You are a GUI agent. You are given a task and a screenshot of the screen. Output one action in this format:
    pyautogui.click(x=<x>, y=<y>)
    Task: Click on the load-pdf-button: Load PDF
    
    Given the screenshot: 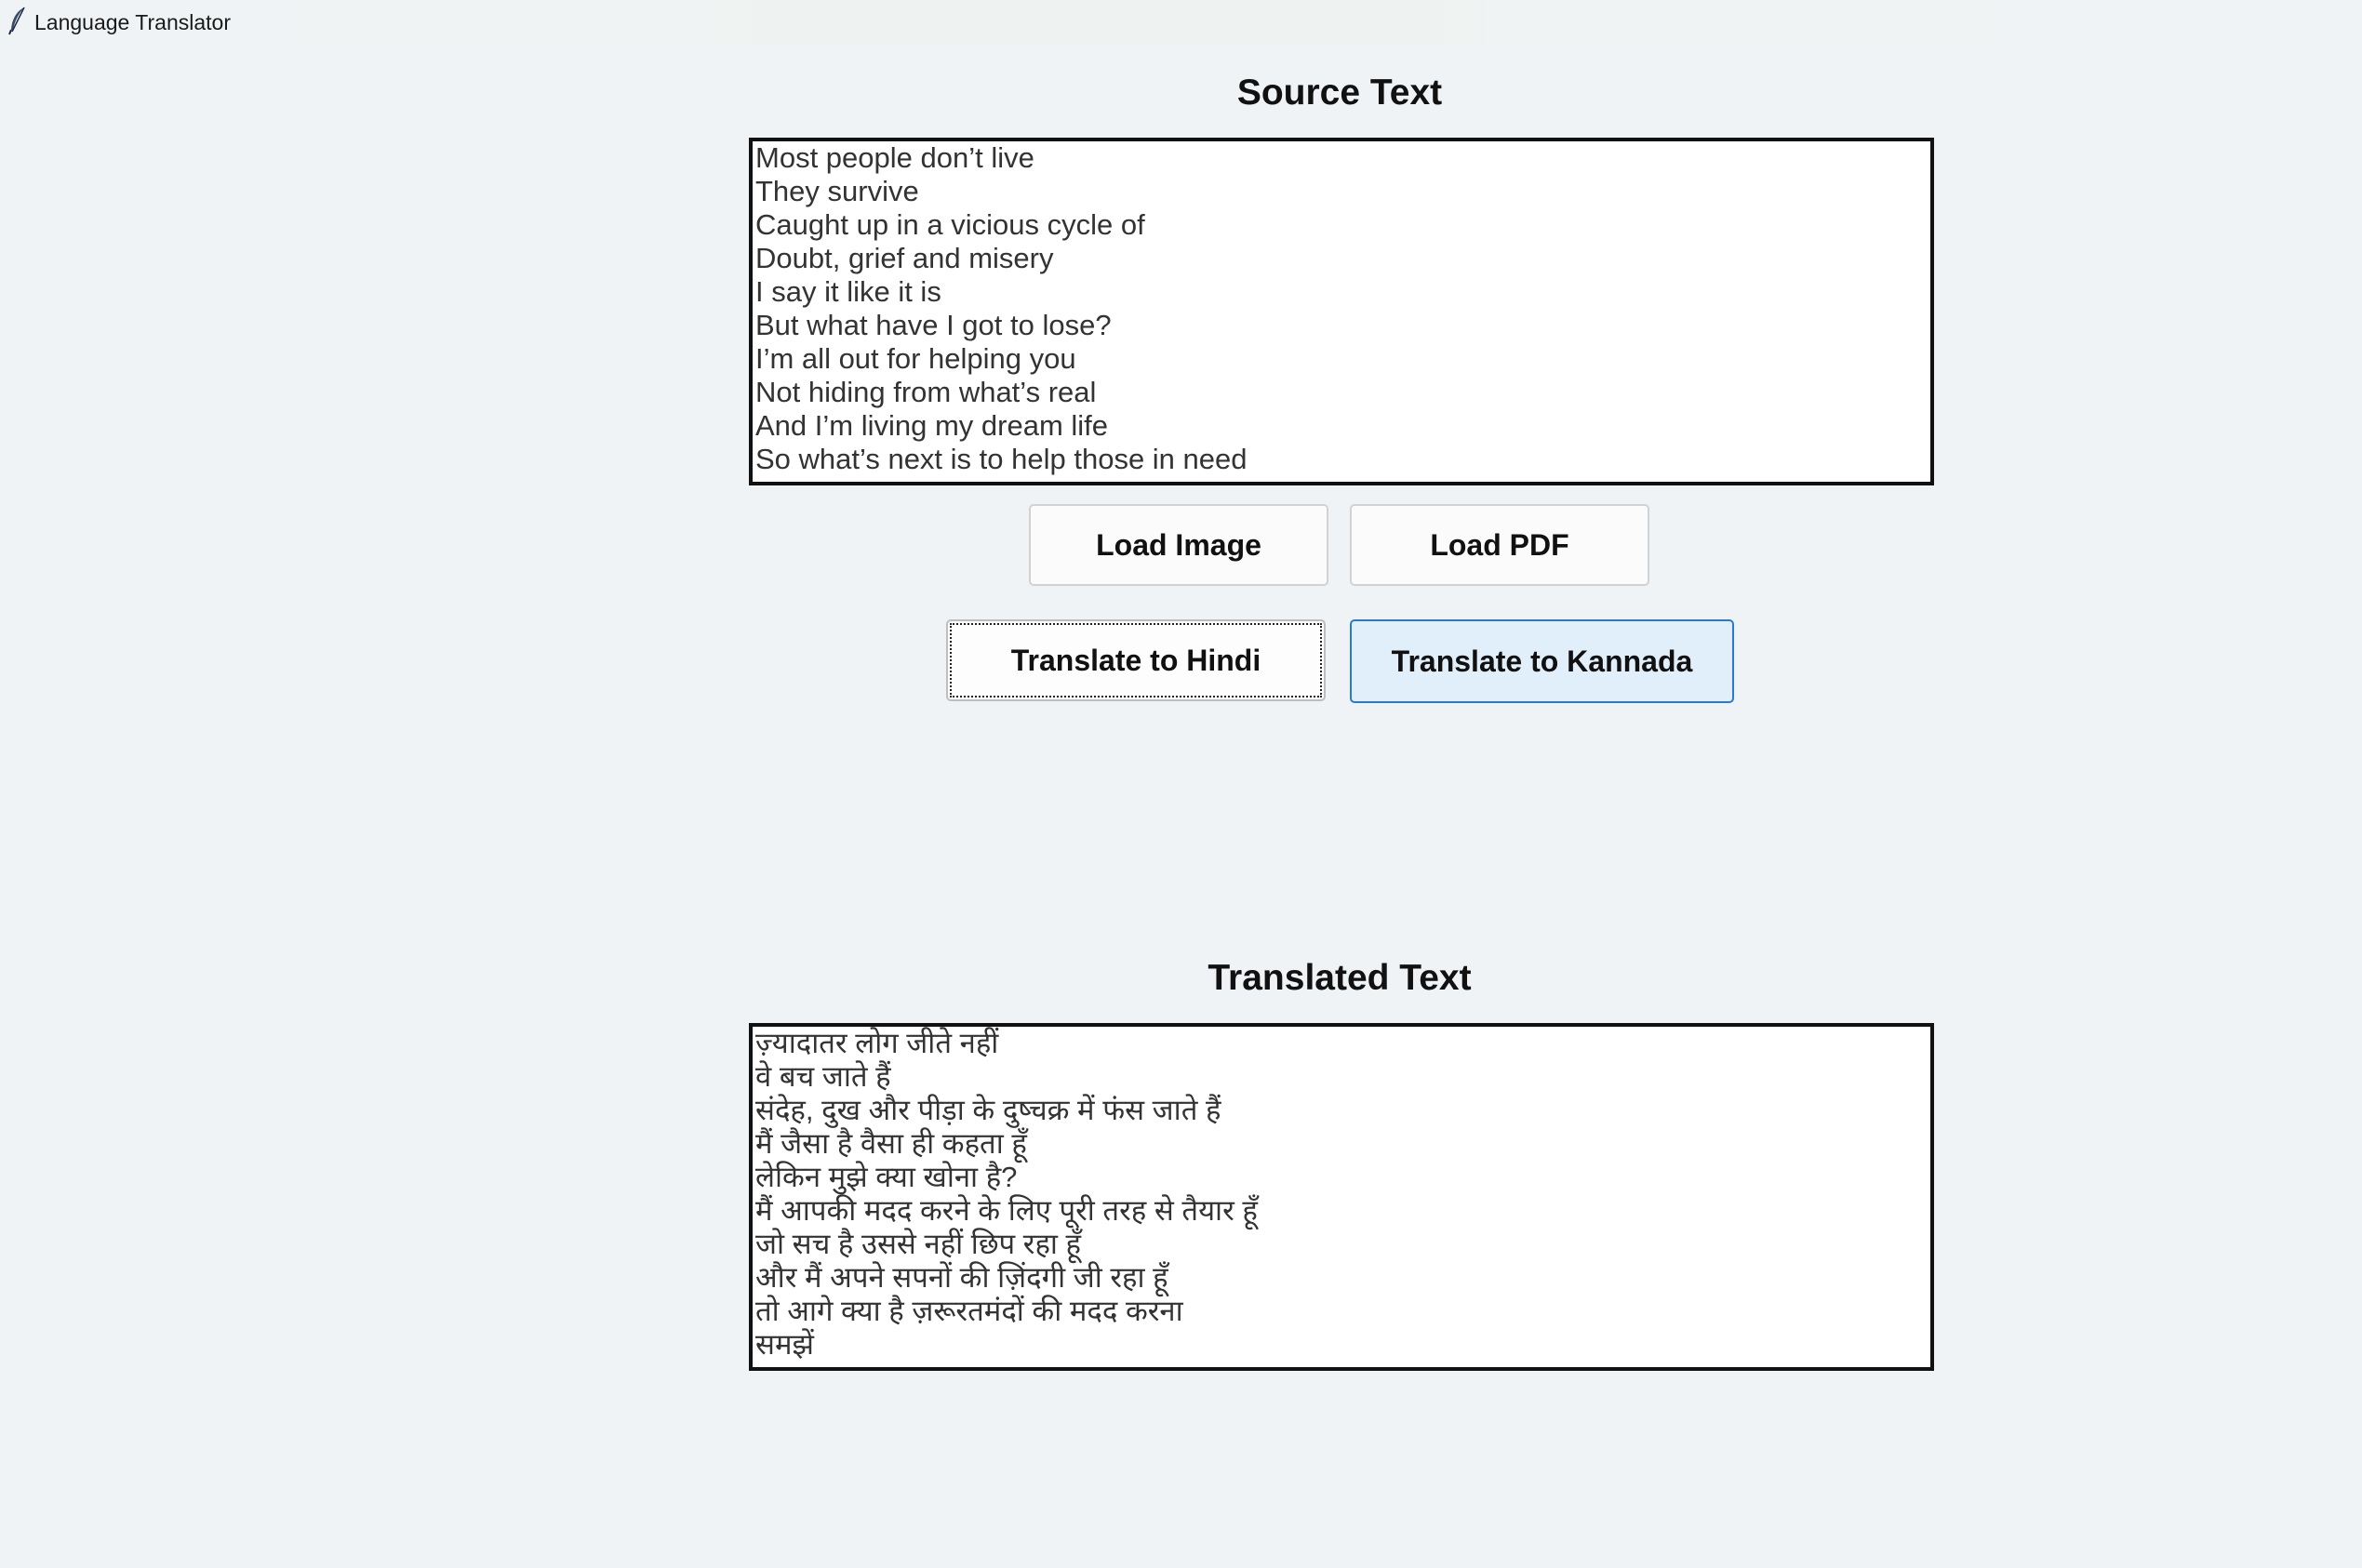 What is the action you would take?
    pyautogui.click(x=1499, y=545)
    